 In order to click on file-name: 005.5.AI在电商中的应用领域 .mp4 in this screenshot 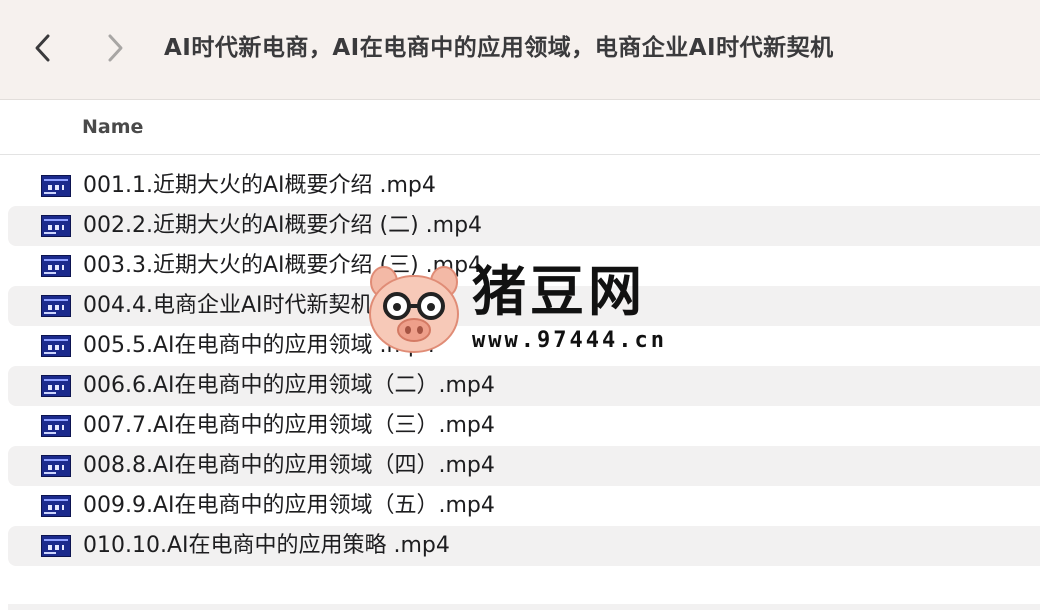, I will do `click(259, 345)`.